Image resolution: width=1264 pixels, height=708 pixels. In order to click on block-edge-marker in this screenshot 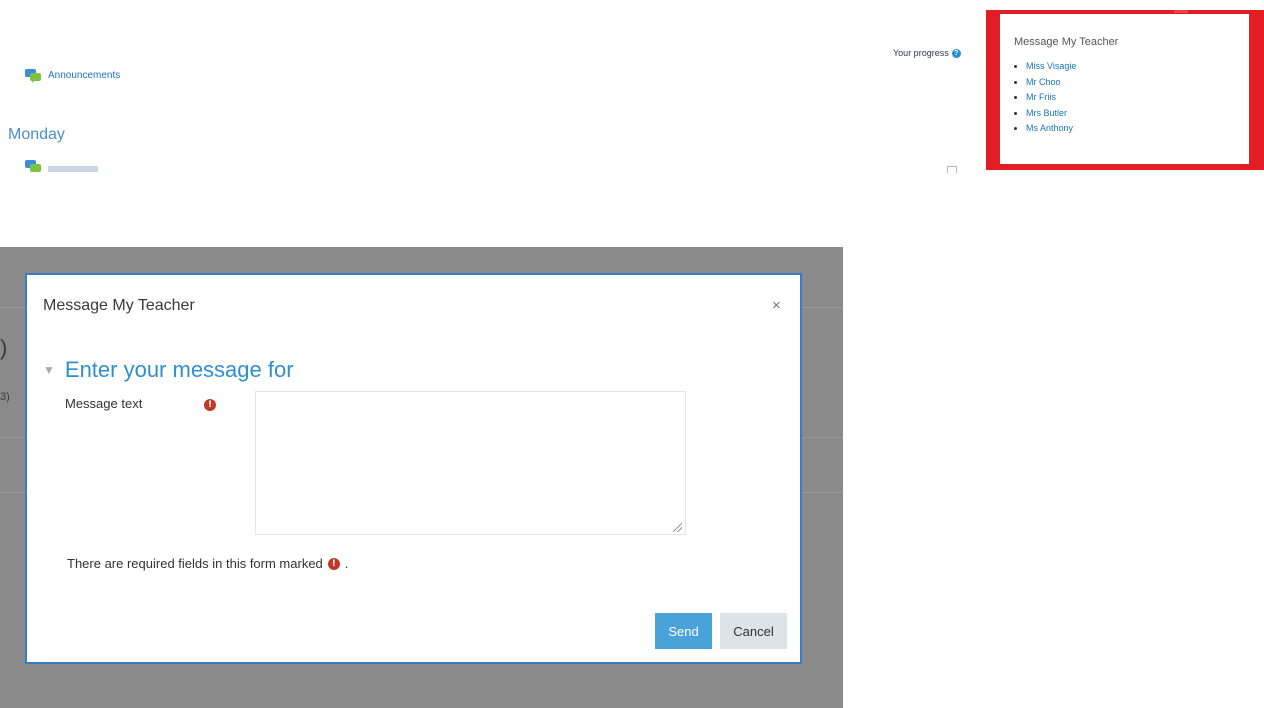, I will do `click(1181, 11)`.